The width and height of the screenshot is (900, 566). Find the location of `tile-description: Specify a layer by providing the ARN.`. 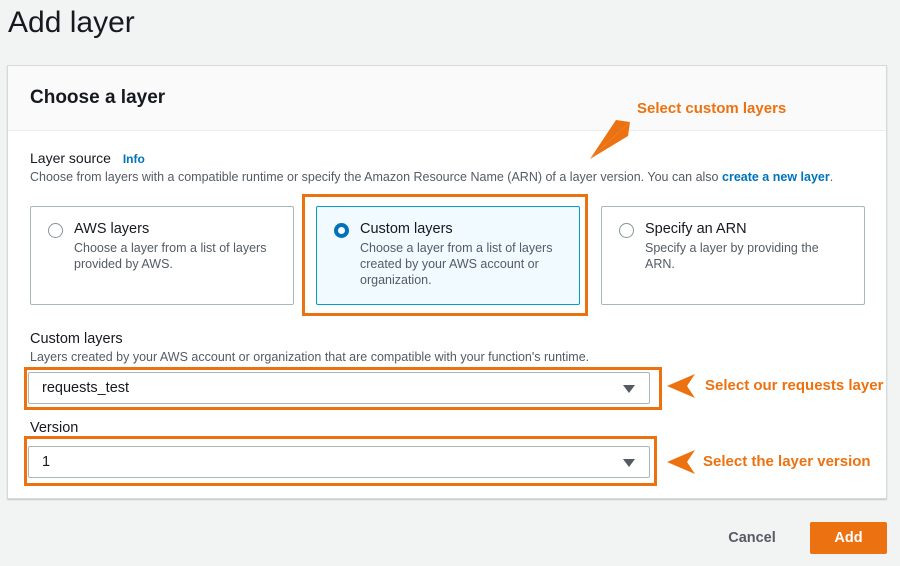

tile-description: Specify a layer by providing the ARN. is located at coordinates (732, 256).